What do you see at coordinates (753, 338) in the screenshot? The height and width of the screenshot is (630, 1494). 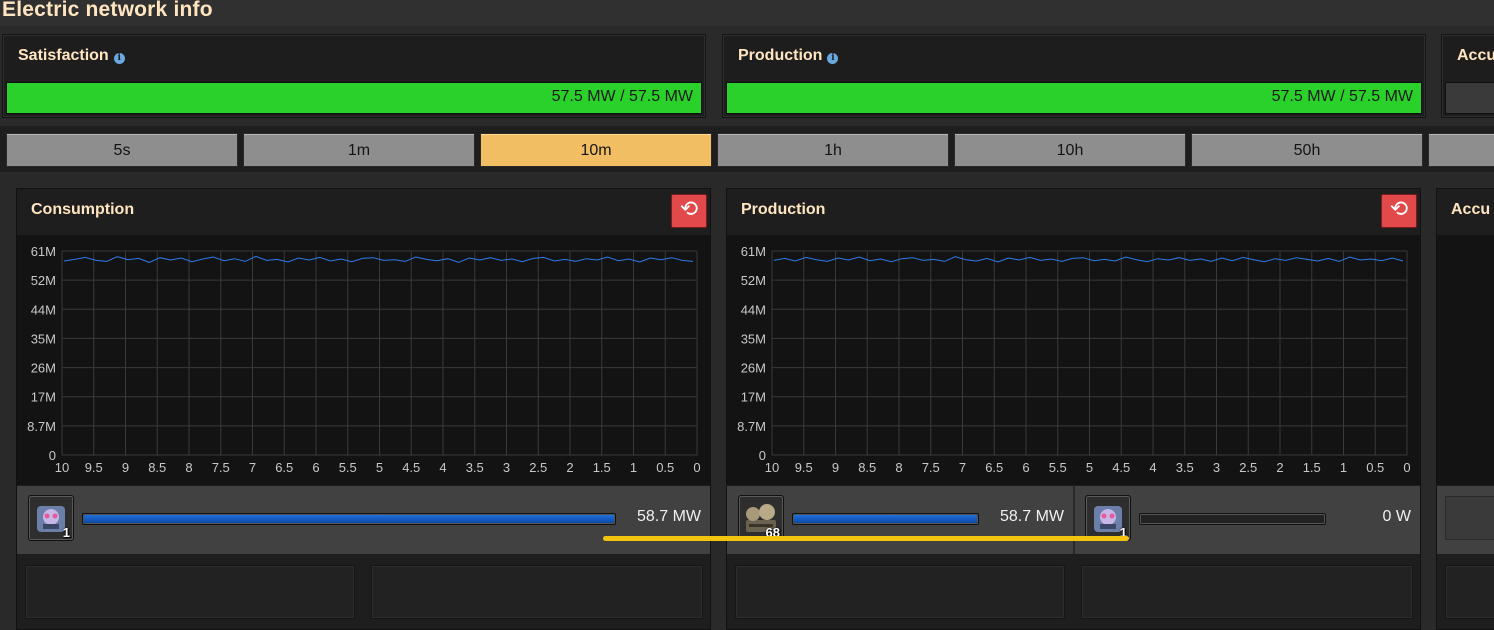 I see `y-tick-label: 35M` at bounding box center [753, 338].